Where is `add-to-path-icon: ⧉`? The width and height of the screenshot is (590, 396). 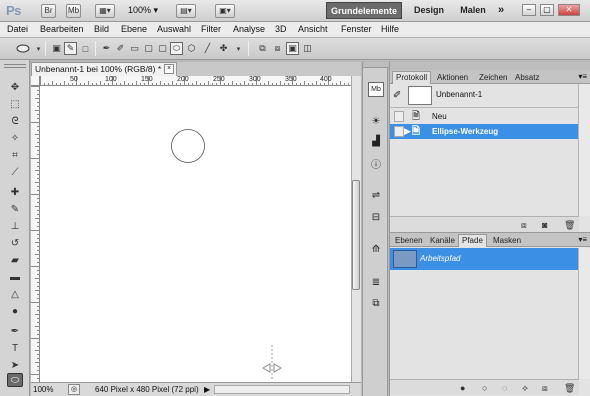 add-to-path-icon: ⧉ is located at coordinates (262, 48).